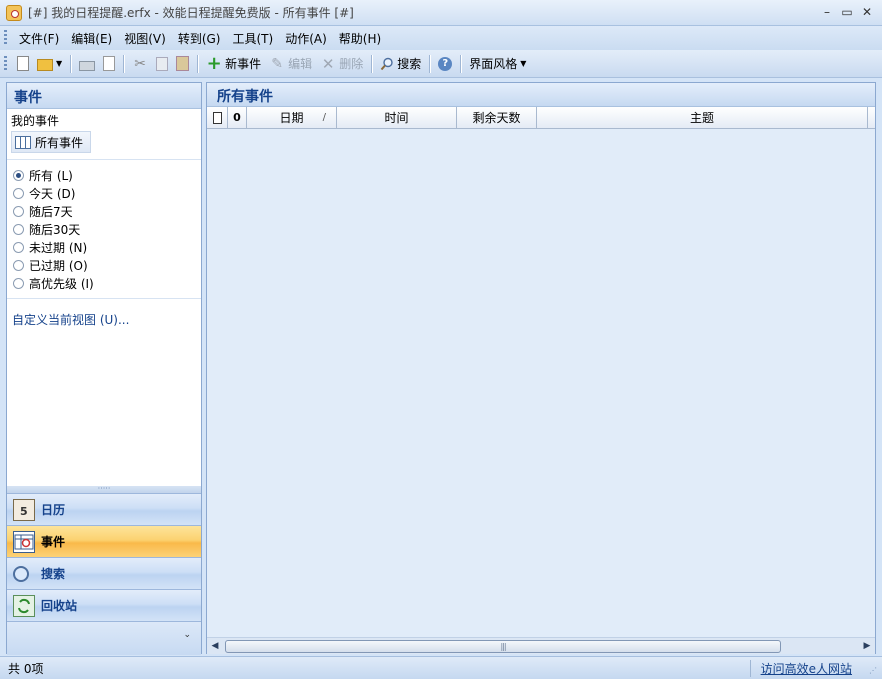 This screenshot has height=679, width=882. I want to click on menu-help: 帮助(H), so click(360, 38).